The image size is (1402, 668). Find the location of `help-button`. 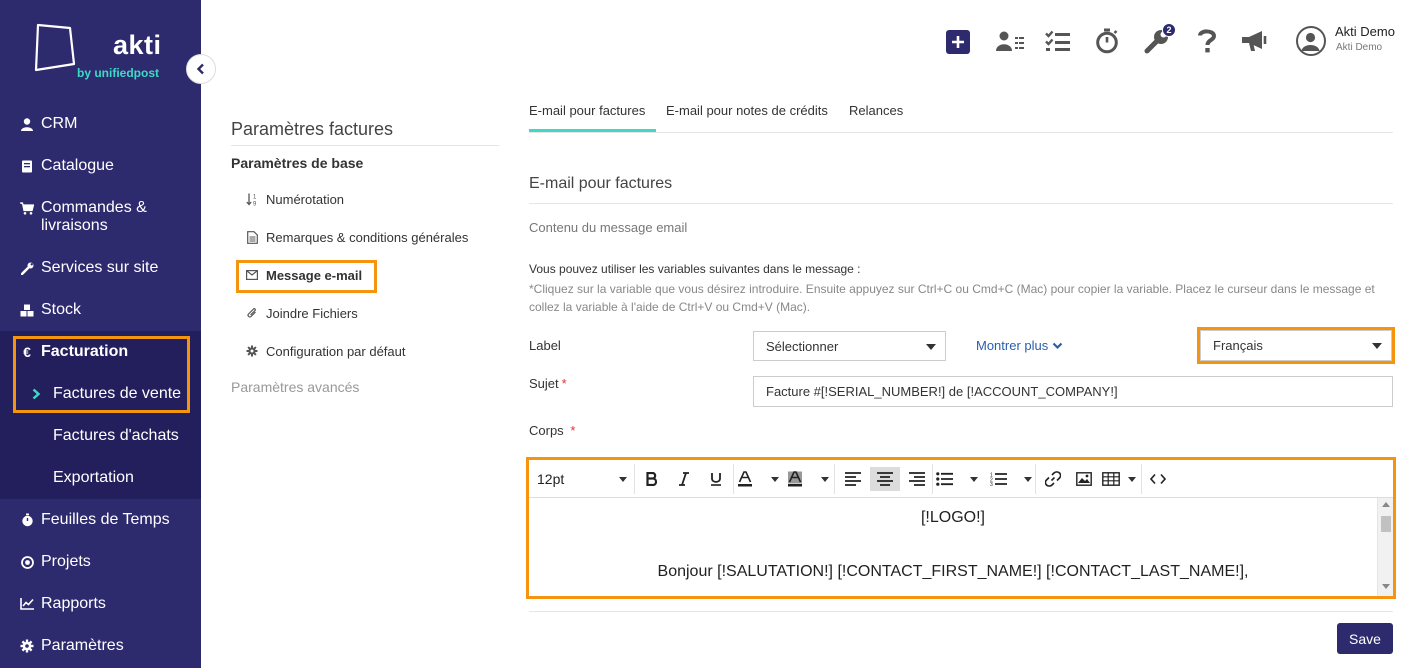

help-button is located at coordinates (1207, 41).